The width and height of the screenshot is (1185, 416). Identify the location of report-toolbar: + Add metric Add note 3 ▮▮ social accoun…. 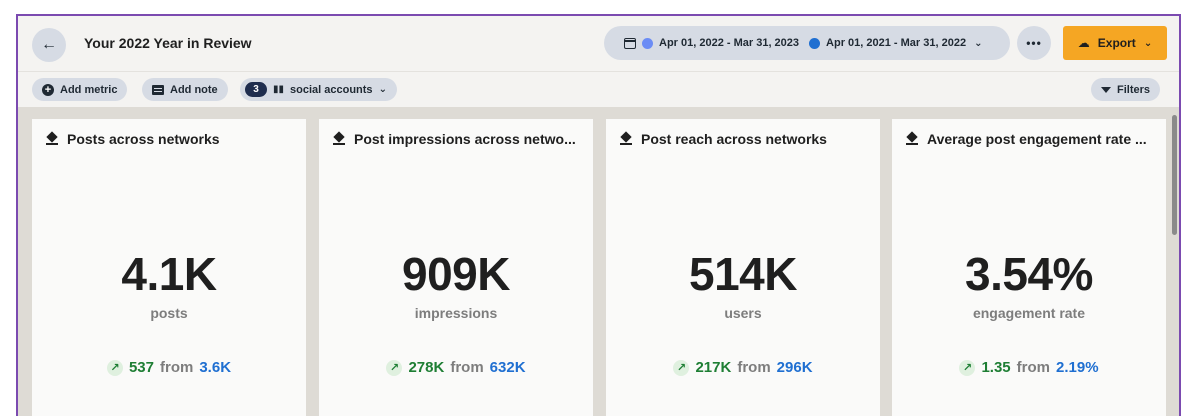
(598, 90).